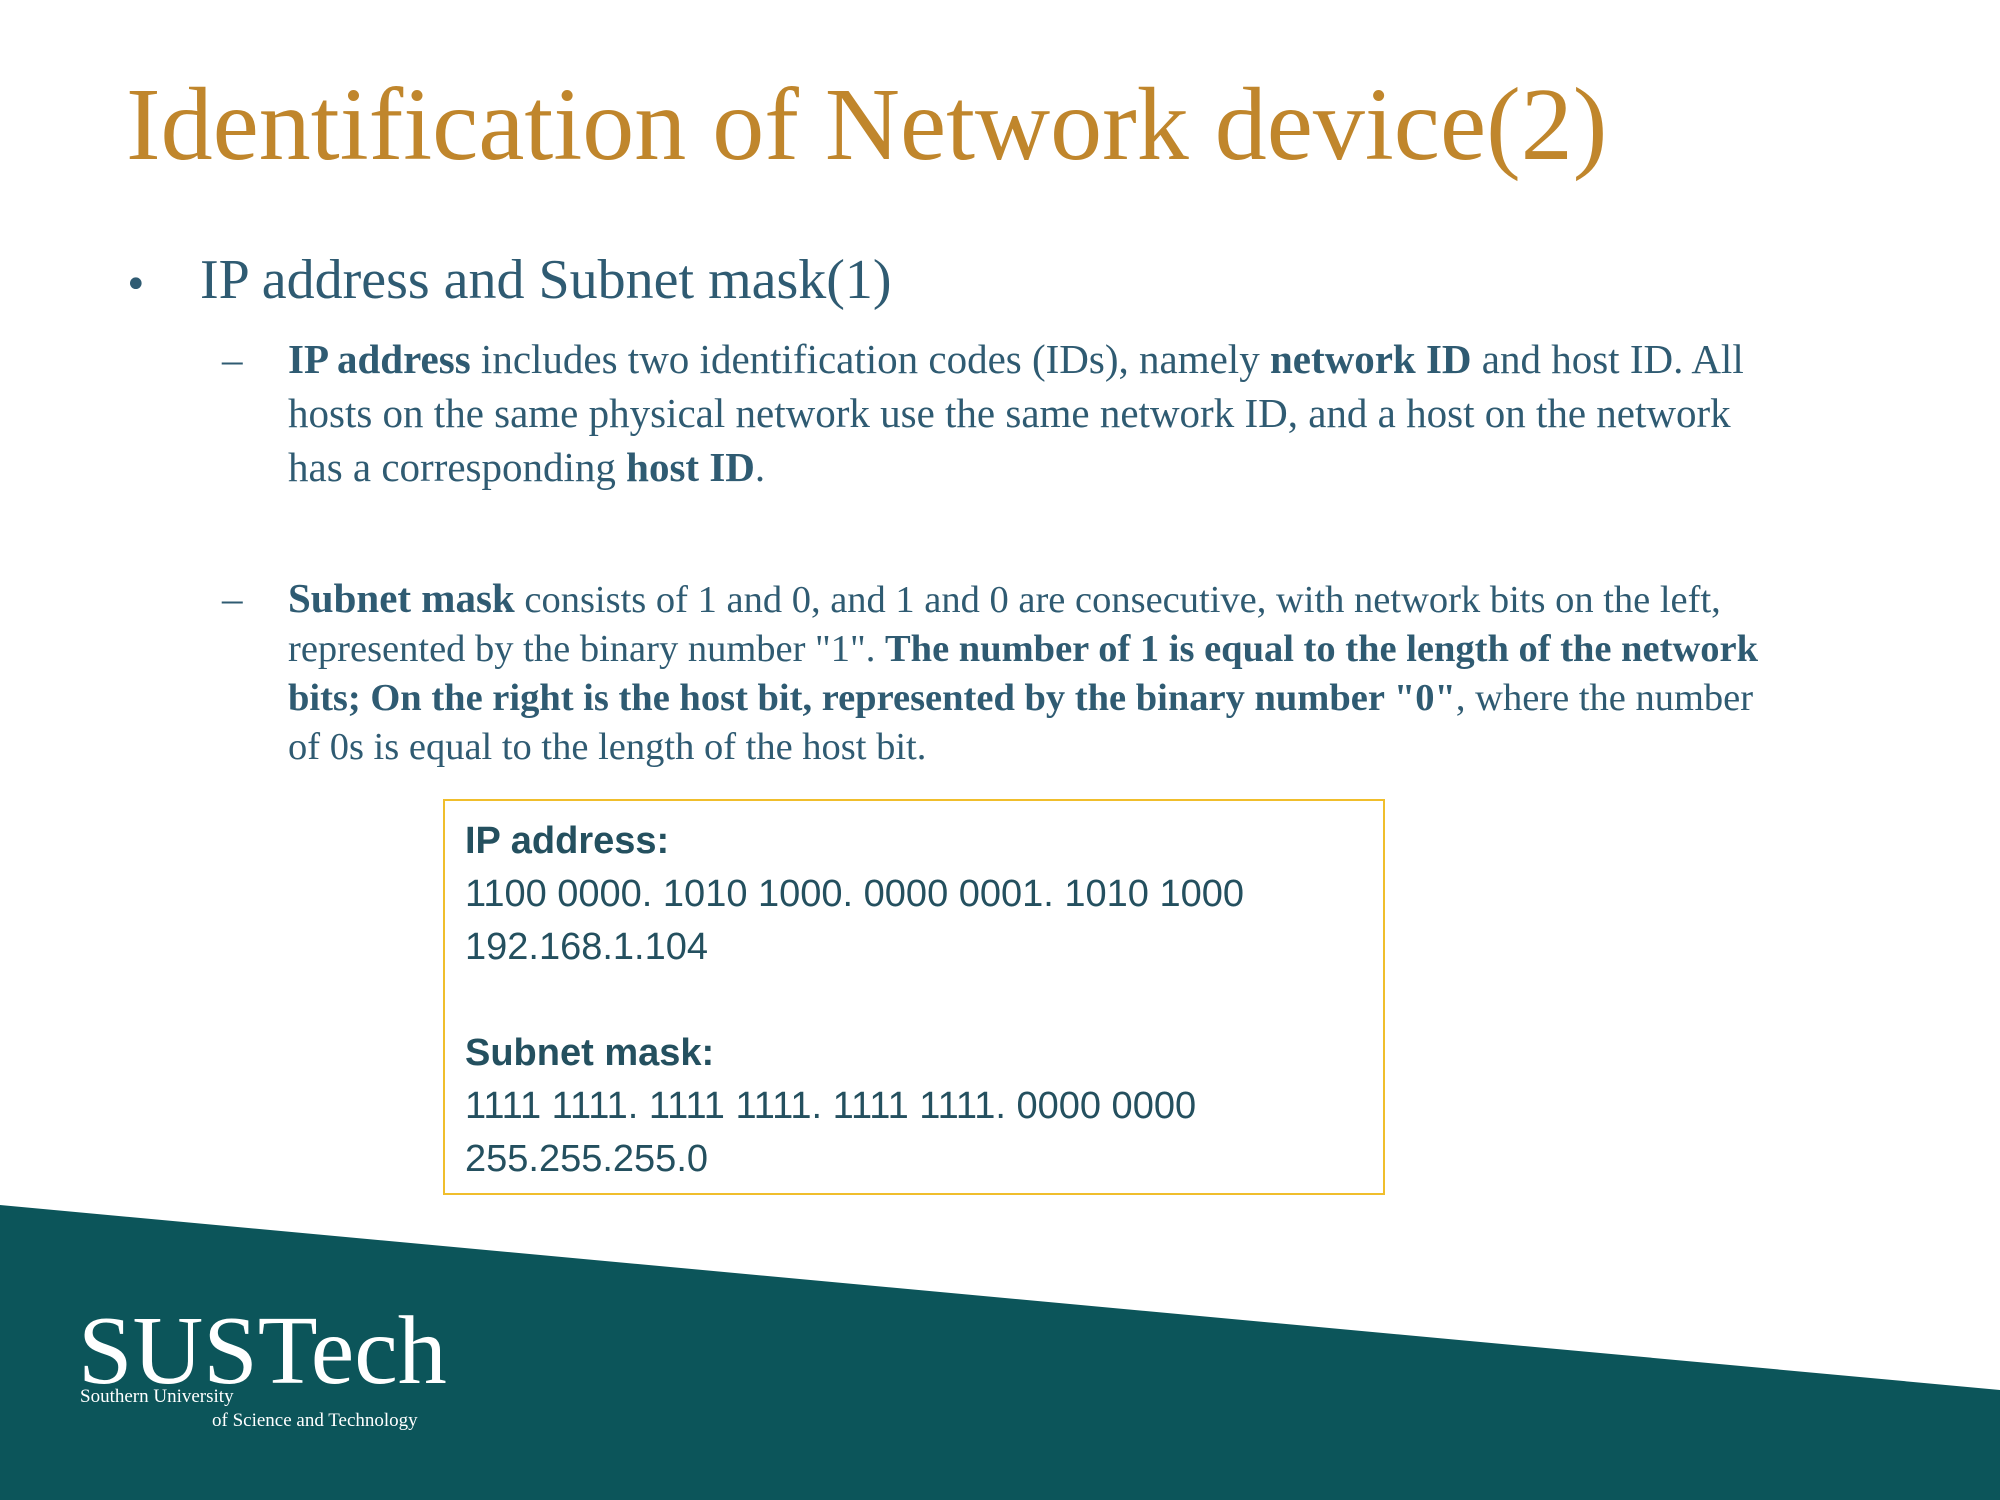 Image resolution: width=2000 pixels, height=1500 pixels. What do you see at coordinates (315, 1420) in the screenshot?
I see `logo-subtitle-line2: of Science and Technology` at bounding box center [315, 1420].